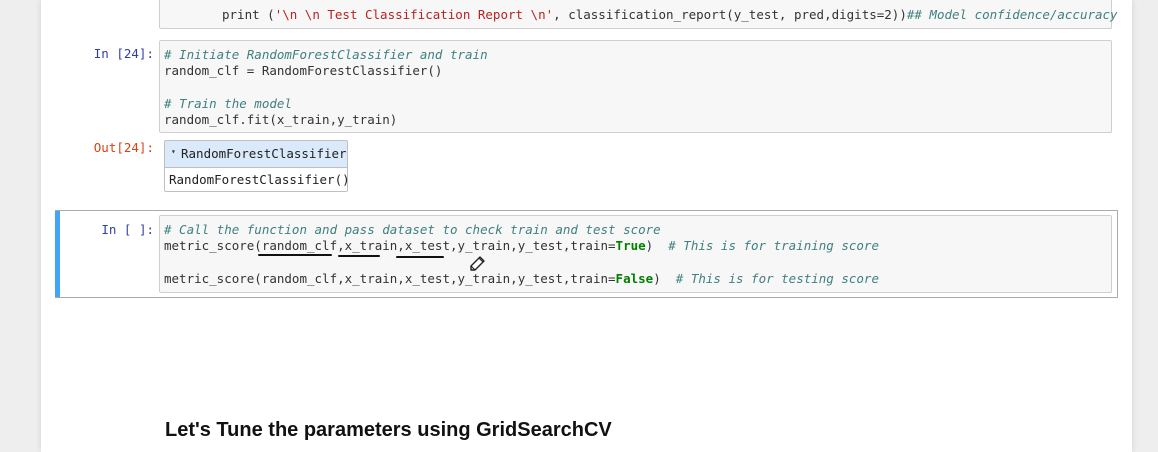 This screenshot has height=452, width=1158. What do you see at coordinates (127, 229) in the screenshot?
I see `current-cell-prompt: In [ ]:` at bounding box center [127, 229].